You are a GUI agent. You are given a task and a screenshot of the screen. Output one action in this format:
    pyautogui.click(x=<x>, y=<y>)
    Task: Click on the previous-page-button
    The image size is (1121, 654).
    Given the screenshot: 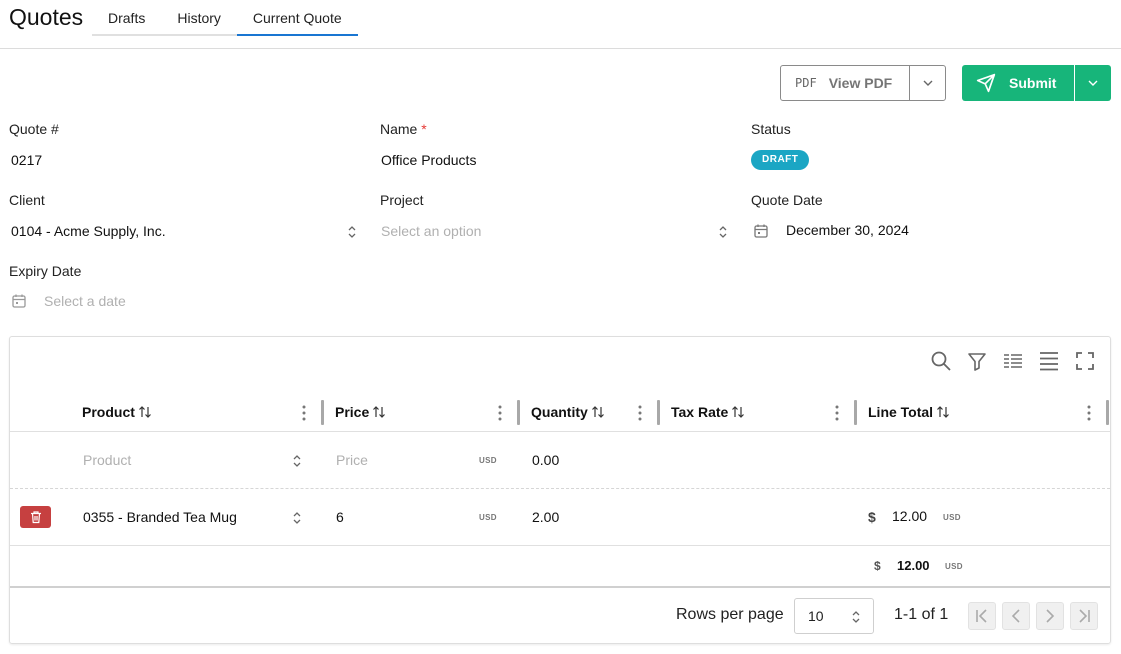 What is the action you would take?
    pyautogui.click(x=1016, y=616)
    